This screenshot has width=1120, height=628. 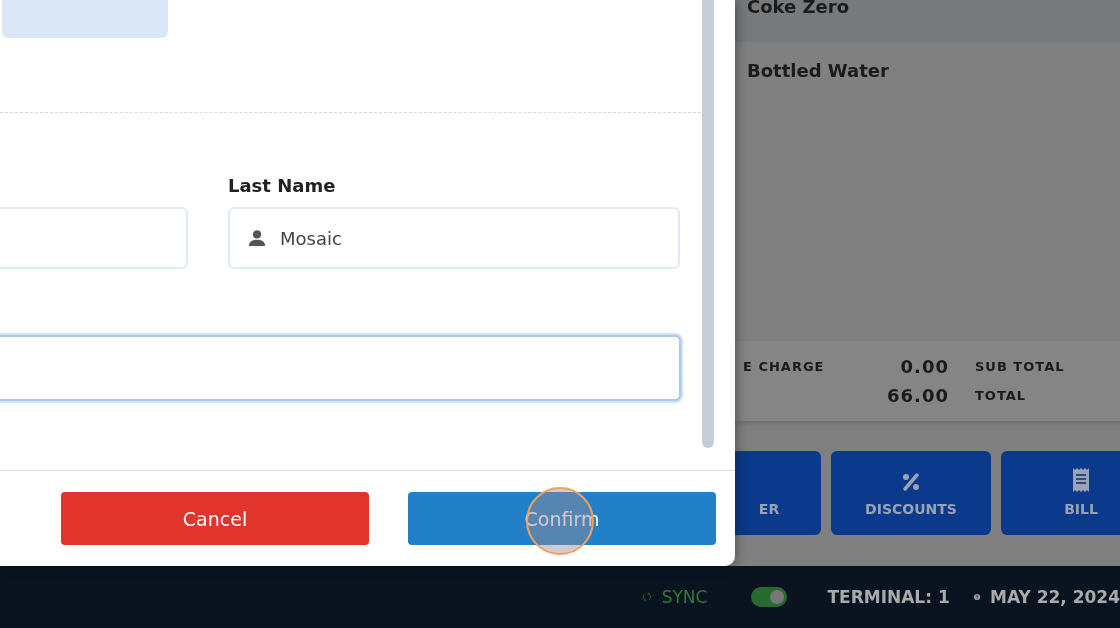 I want to click on field-value: Mosaic, so click(x=311, y=238).